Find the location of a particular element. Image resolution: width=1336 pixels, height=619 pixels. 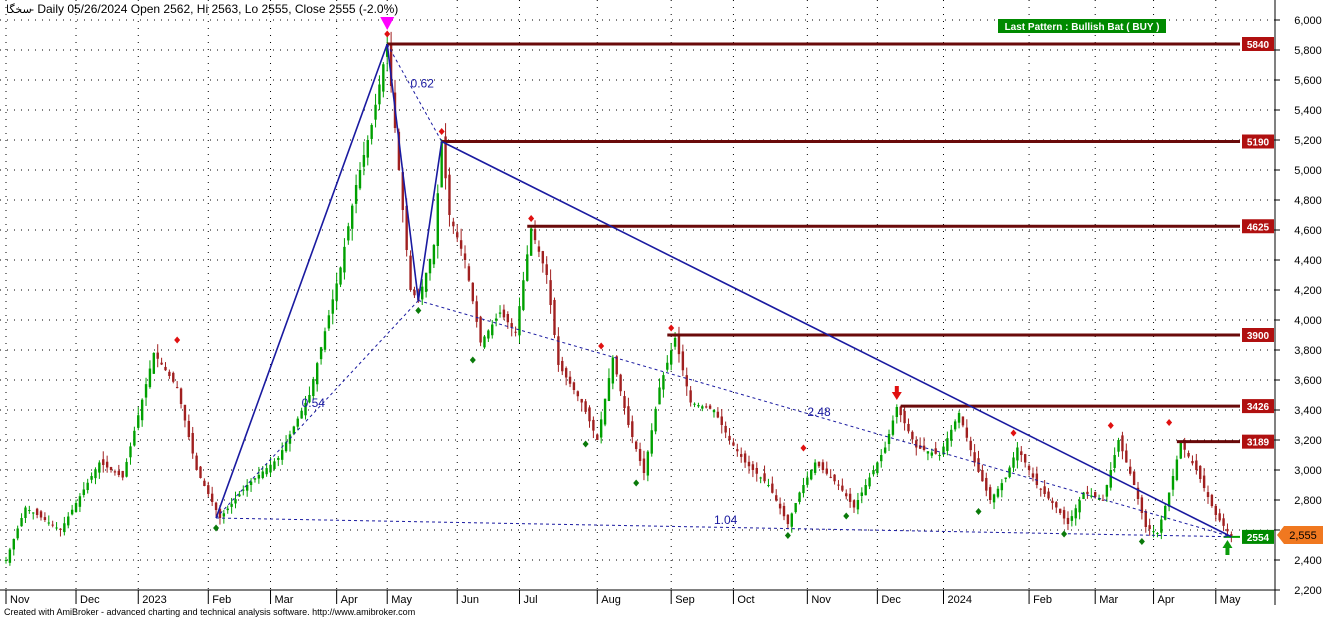

last-price-value: 2,555 is located at coordinates (1303, 536).